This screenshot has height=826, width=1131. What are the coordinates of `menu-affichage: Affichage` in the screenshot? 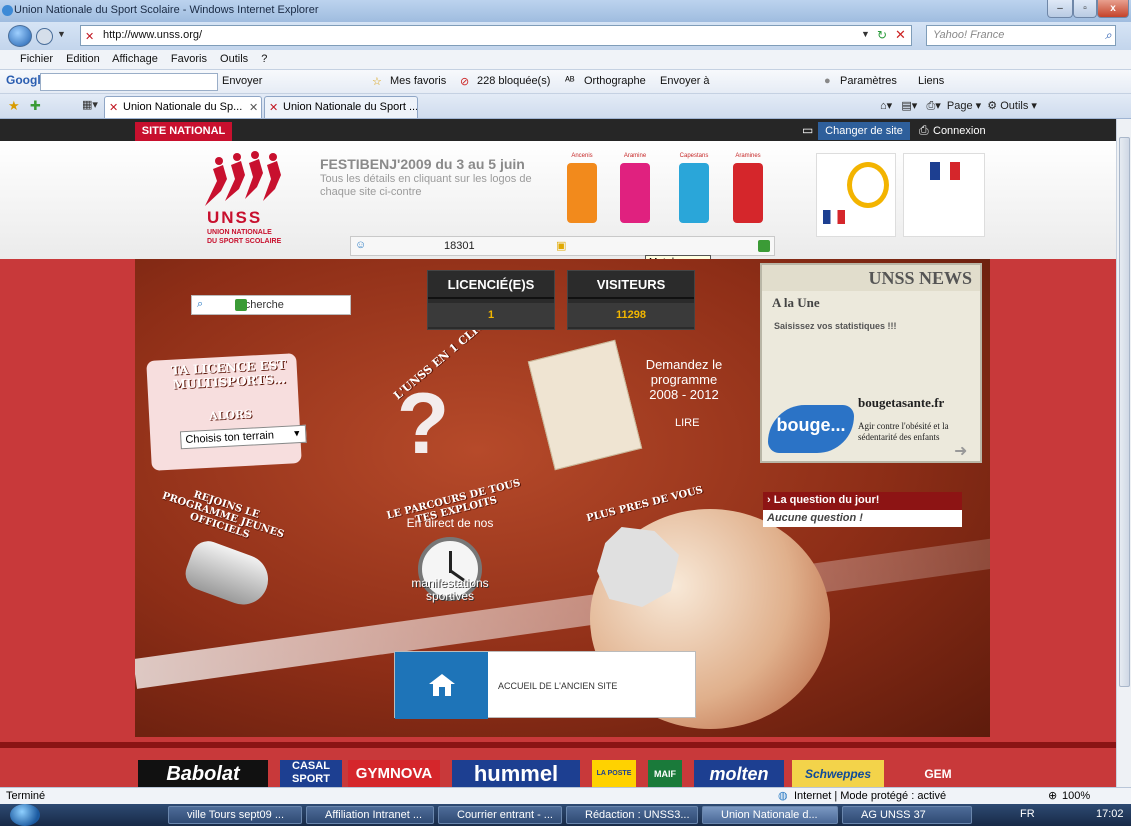 It's located at (135, 59).